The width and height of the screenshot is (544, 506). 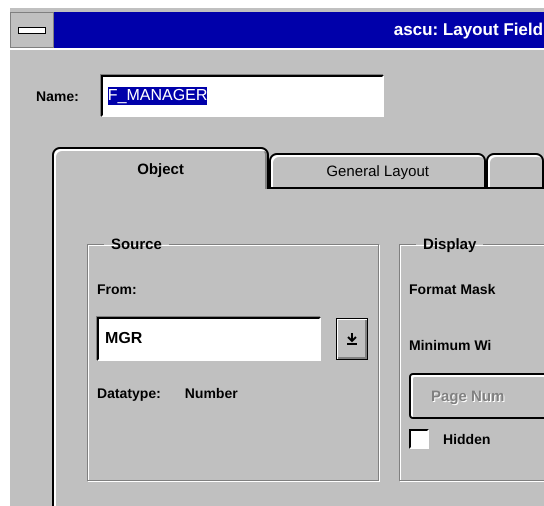 What do you see at coordinates (419, 439) in the screenshot?
I see `hidden-checkbox` at bounding box center [419, 439].